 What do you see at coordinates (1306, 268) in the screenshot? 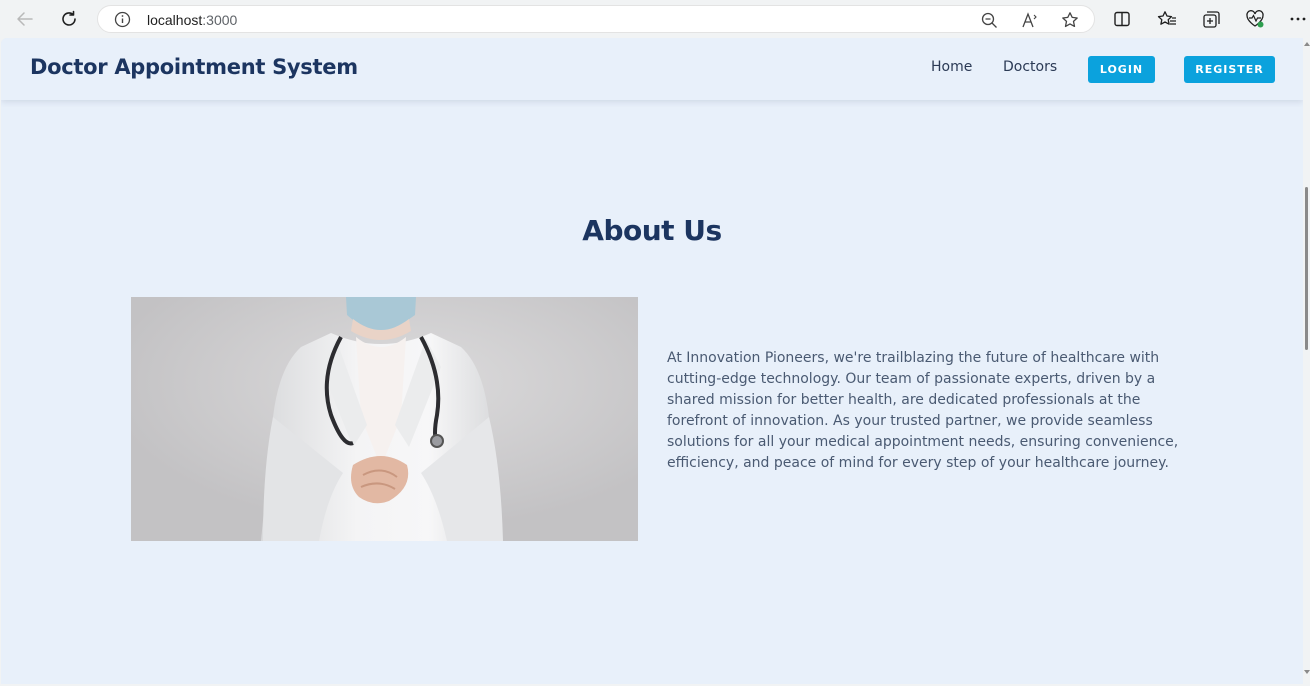
I see `scrollbar-thumb` at bounding box center [1306, 268].